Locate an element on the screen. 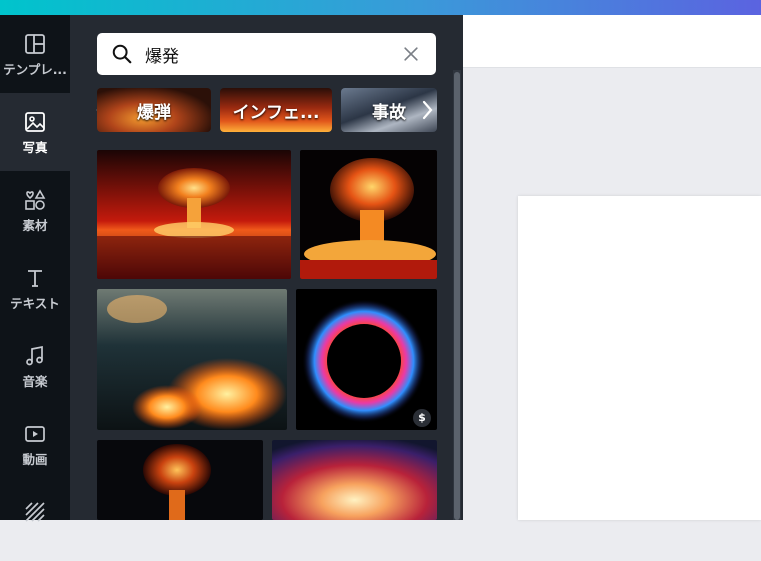 This screenshot has height=561, width=761. chip-bomb: 爆弾 is located at coordinates (154, 110).